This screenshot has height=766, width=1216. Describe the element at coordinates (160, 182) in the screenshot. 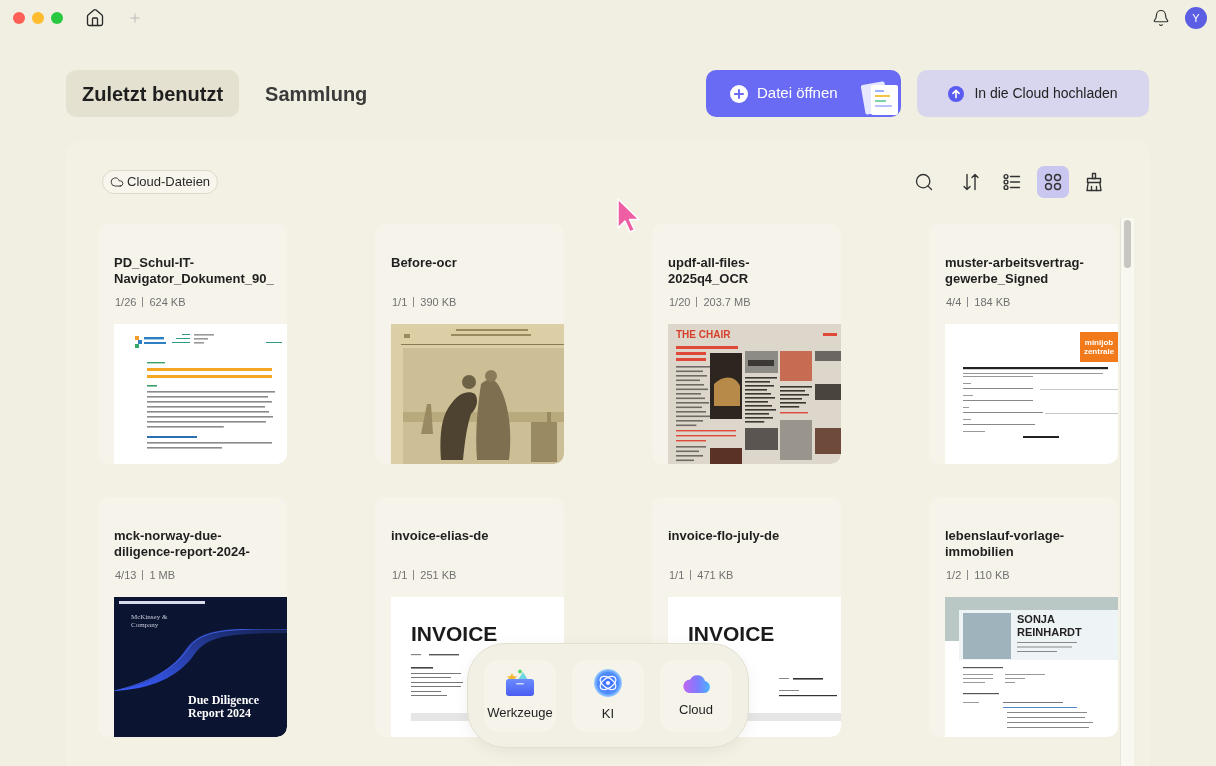

I see `cloud-files-filter: Cloud-Dateien` at that location.